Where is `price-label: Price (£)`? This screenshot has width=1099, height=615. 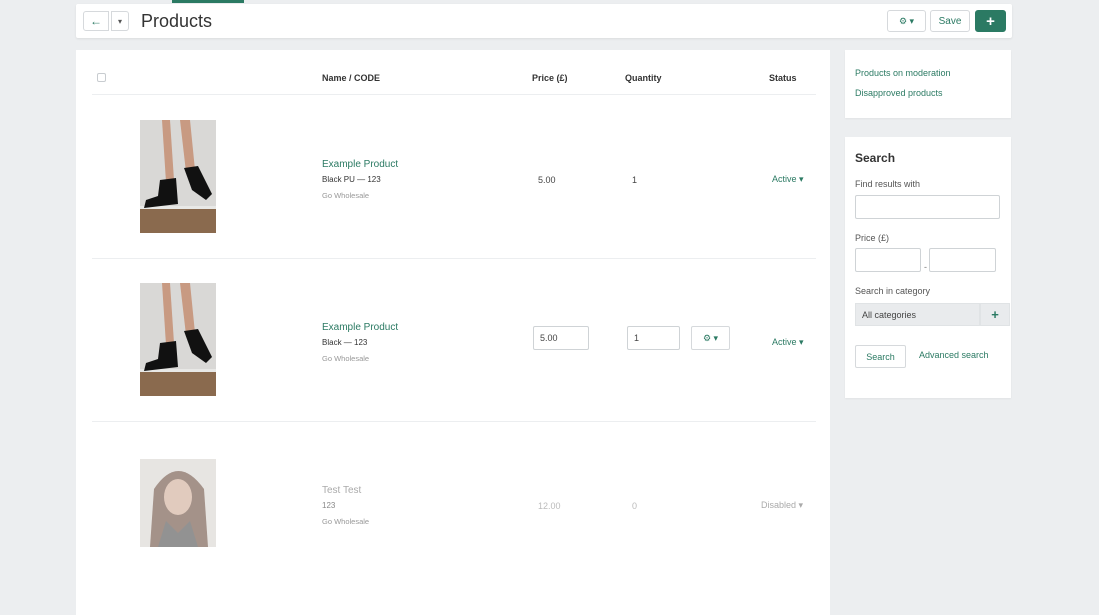
price-label: Price (£) is located at coordinates (872, 238).